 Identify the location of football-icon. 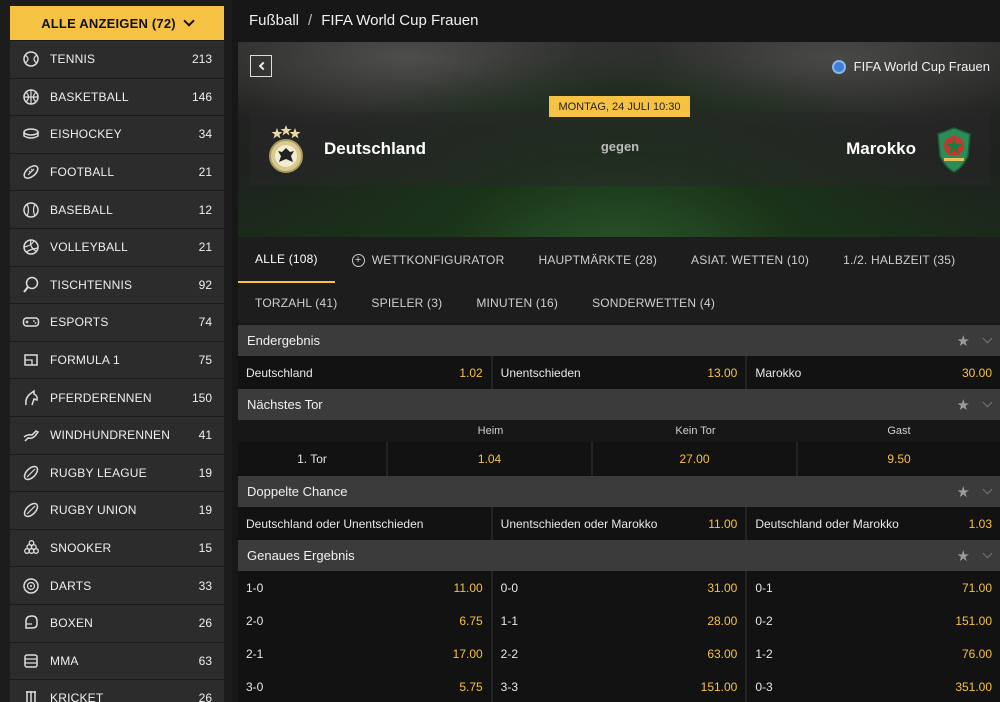
(31, 172).